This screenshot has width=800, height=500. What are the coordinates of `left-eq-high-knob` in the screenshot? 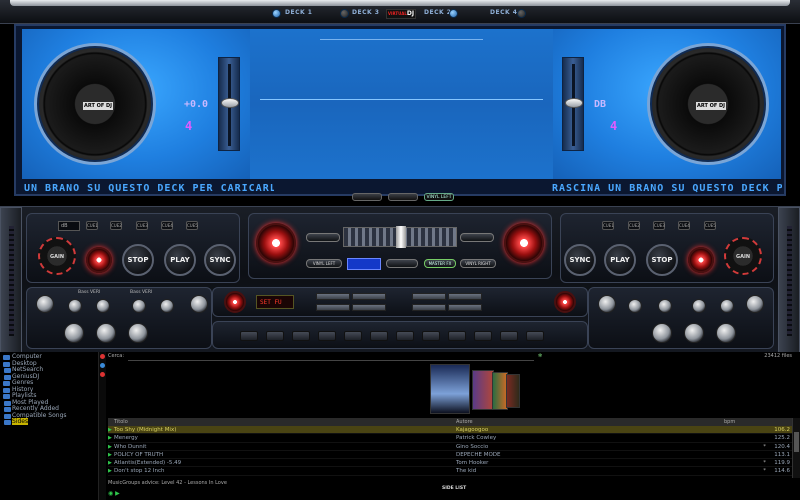 It's located at (75, 306).